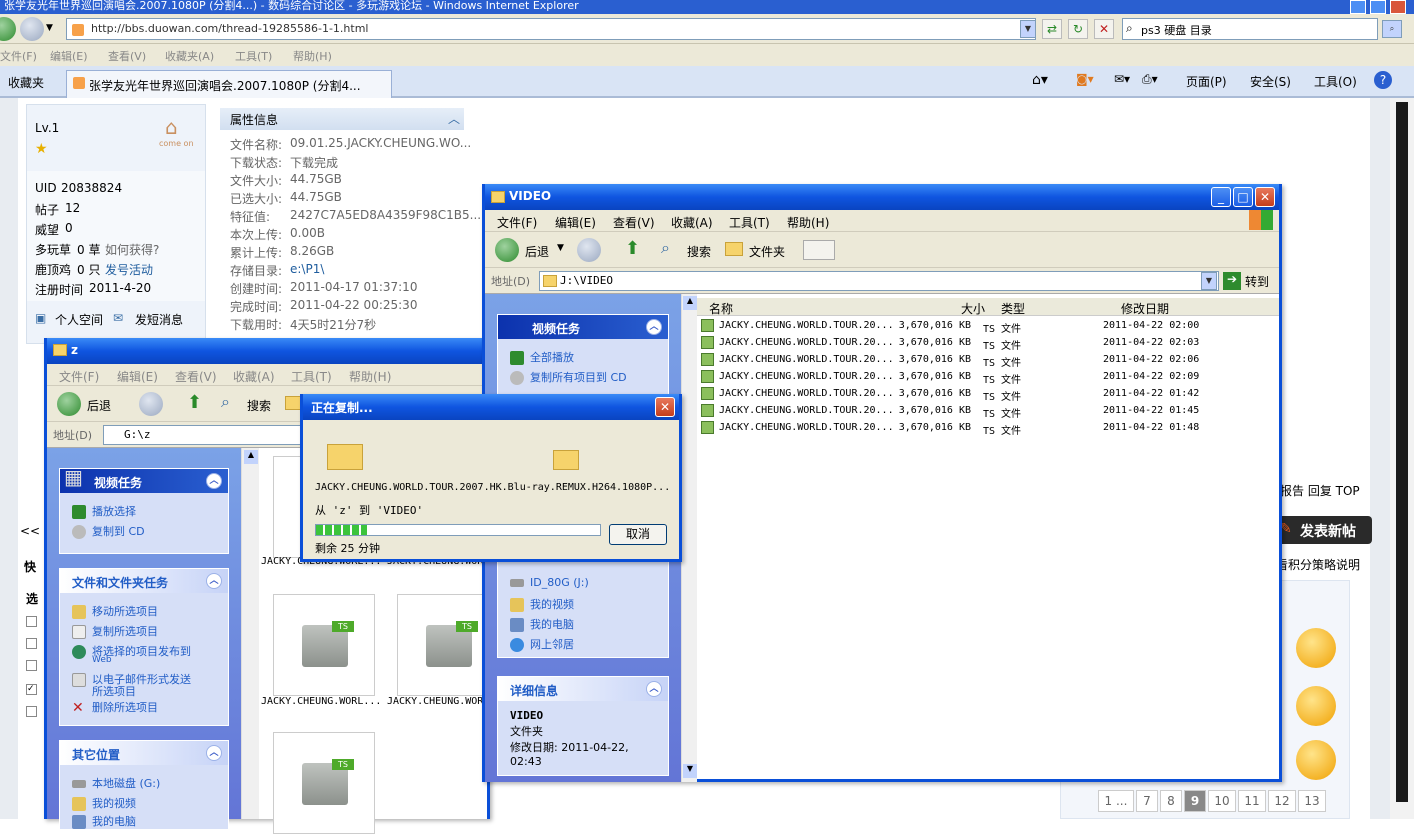 The height and width of the screenshot is (834, 1414). What do you see at coordinates (1402, 458) in the screenshot?
I see `page-scrollbar` at bounding box center [1402, 458].